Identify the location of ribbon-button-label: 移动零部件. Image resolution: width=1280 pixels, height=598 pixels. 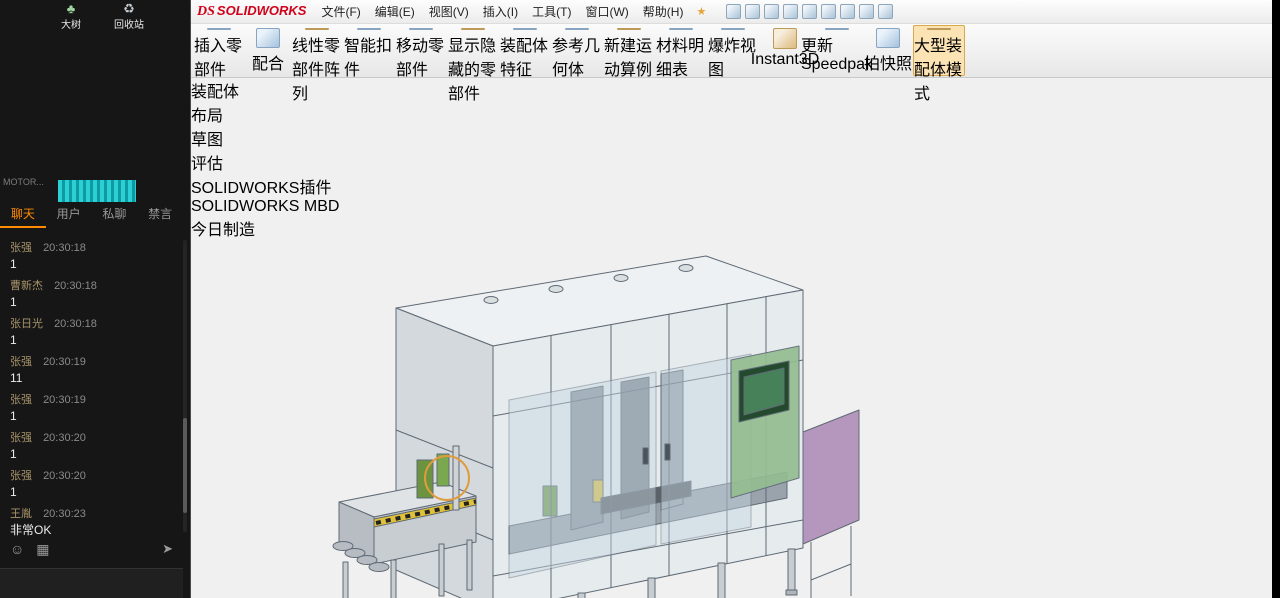
(420, 58).